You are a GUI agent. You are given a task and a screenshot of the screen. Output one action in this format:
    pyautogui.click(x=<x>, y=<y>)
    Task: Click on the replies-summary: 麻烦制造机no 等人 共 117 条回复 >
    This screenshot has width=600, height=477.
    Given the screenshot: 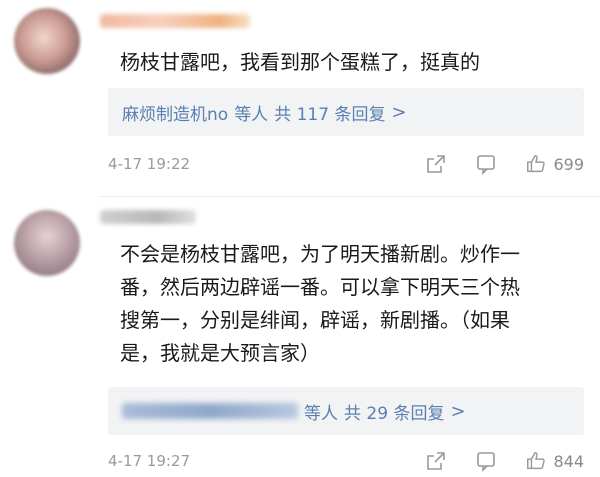 What is the action you would take?
    pyautogui.click(x=346, y=112)
    